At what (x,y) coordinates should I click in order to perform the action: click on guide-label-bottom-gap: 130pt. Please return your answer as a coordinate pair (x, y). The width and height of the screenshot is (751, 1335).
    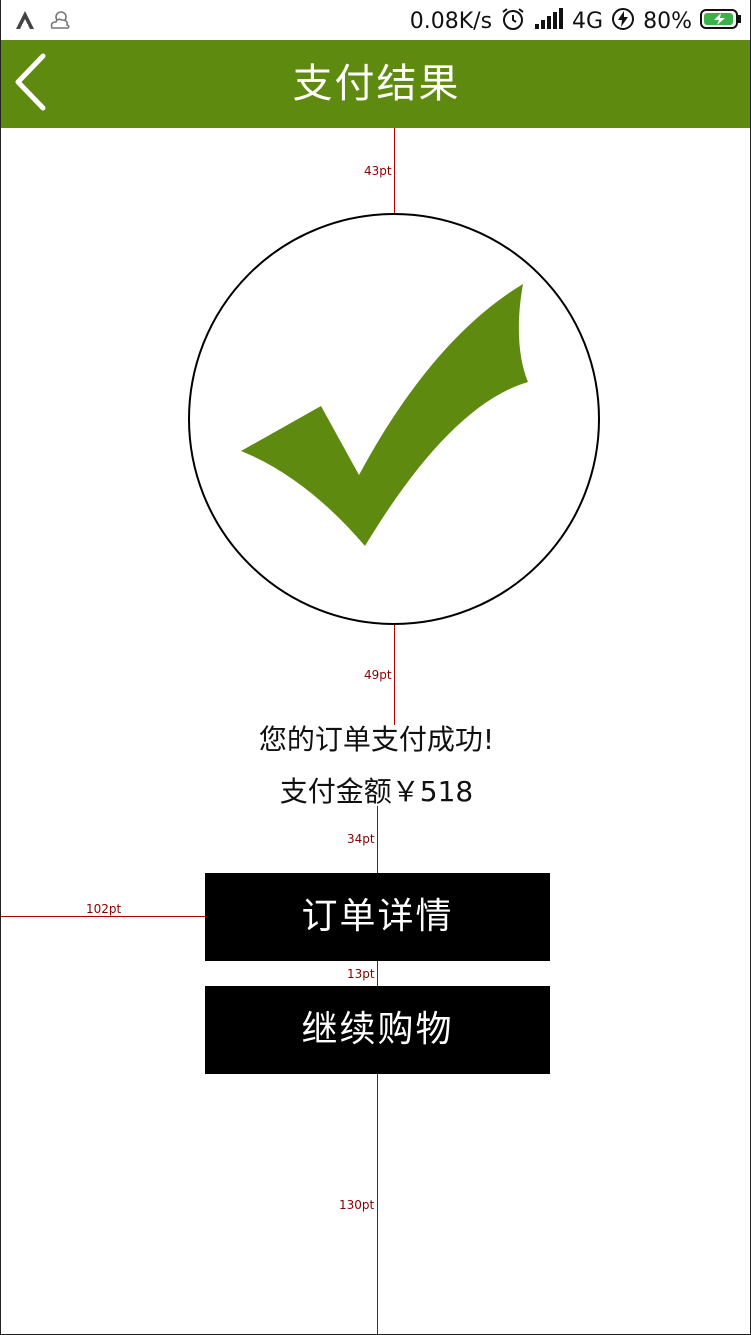
    Looking at the image, I should click on (357, 1205).